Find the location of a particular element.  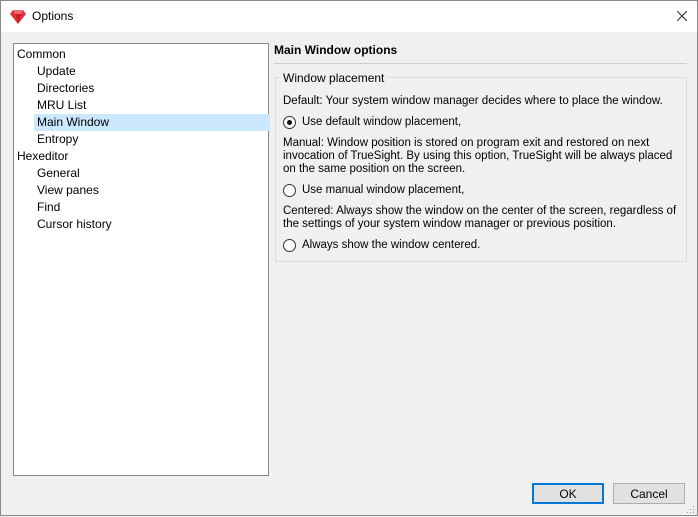

radio-label: Use manual window placement, is located at coordinates (383, 190).